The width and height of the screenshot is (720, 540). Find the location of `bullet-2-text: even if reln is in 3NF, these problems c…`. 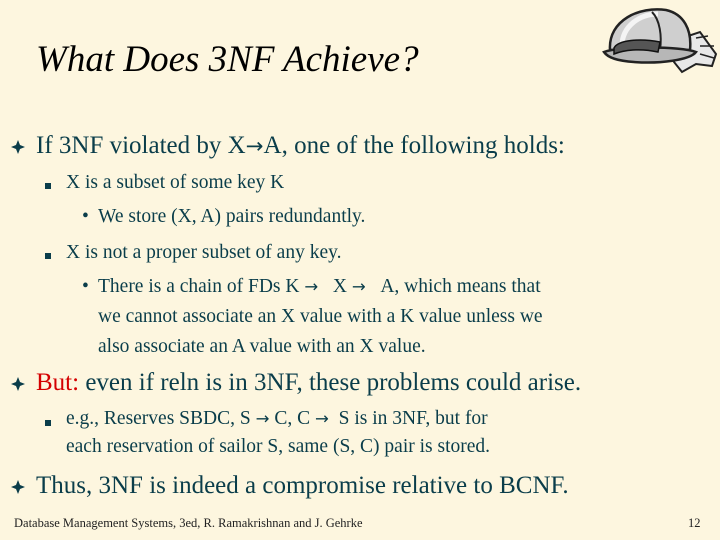

bullet-2-text: even if reln is in 3NF, these problems c… is located at coordinates (333, 382).